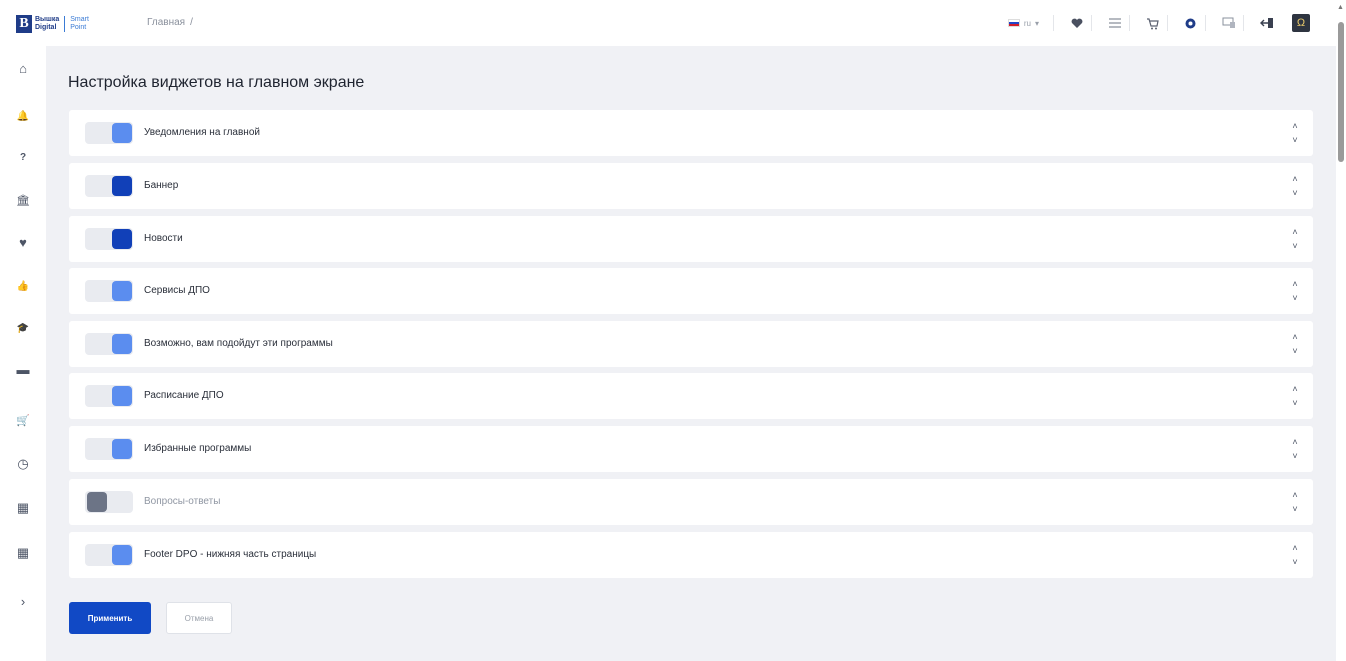 This screenshot has width=1346, height=661. Describe the element at coordinates (1341, 92) in the screenshot. I see `scroll-thumb` at that location.